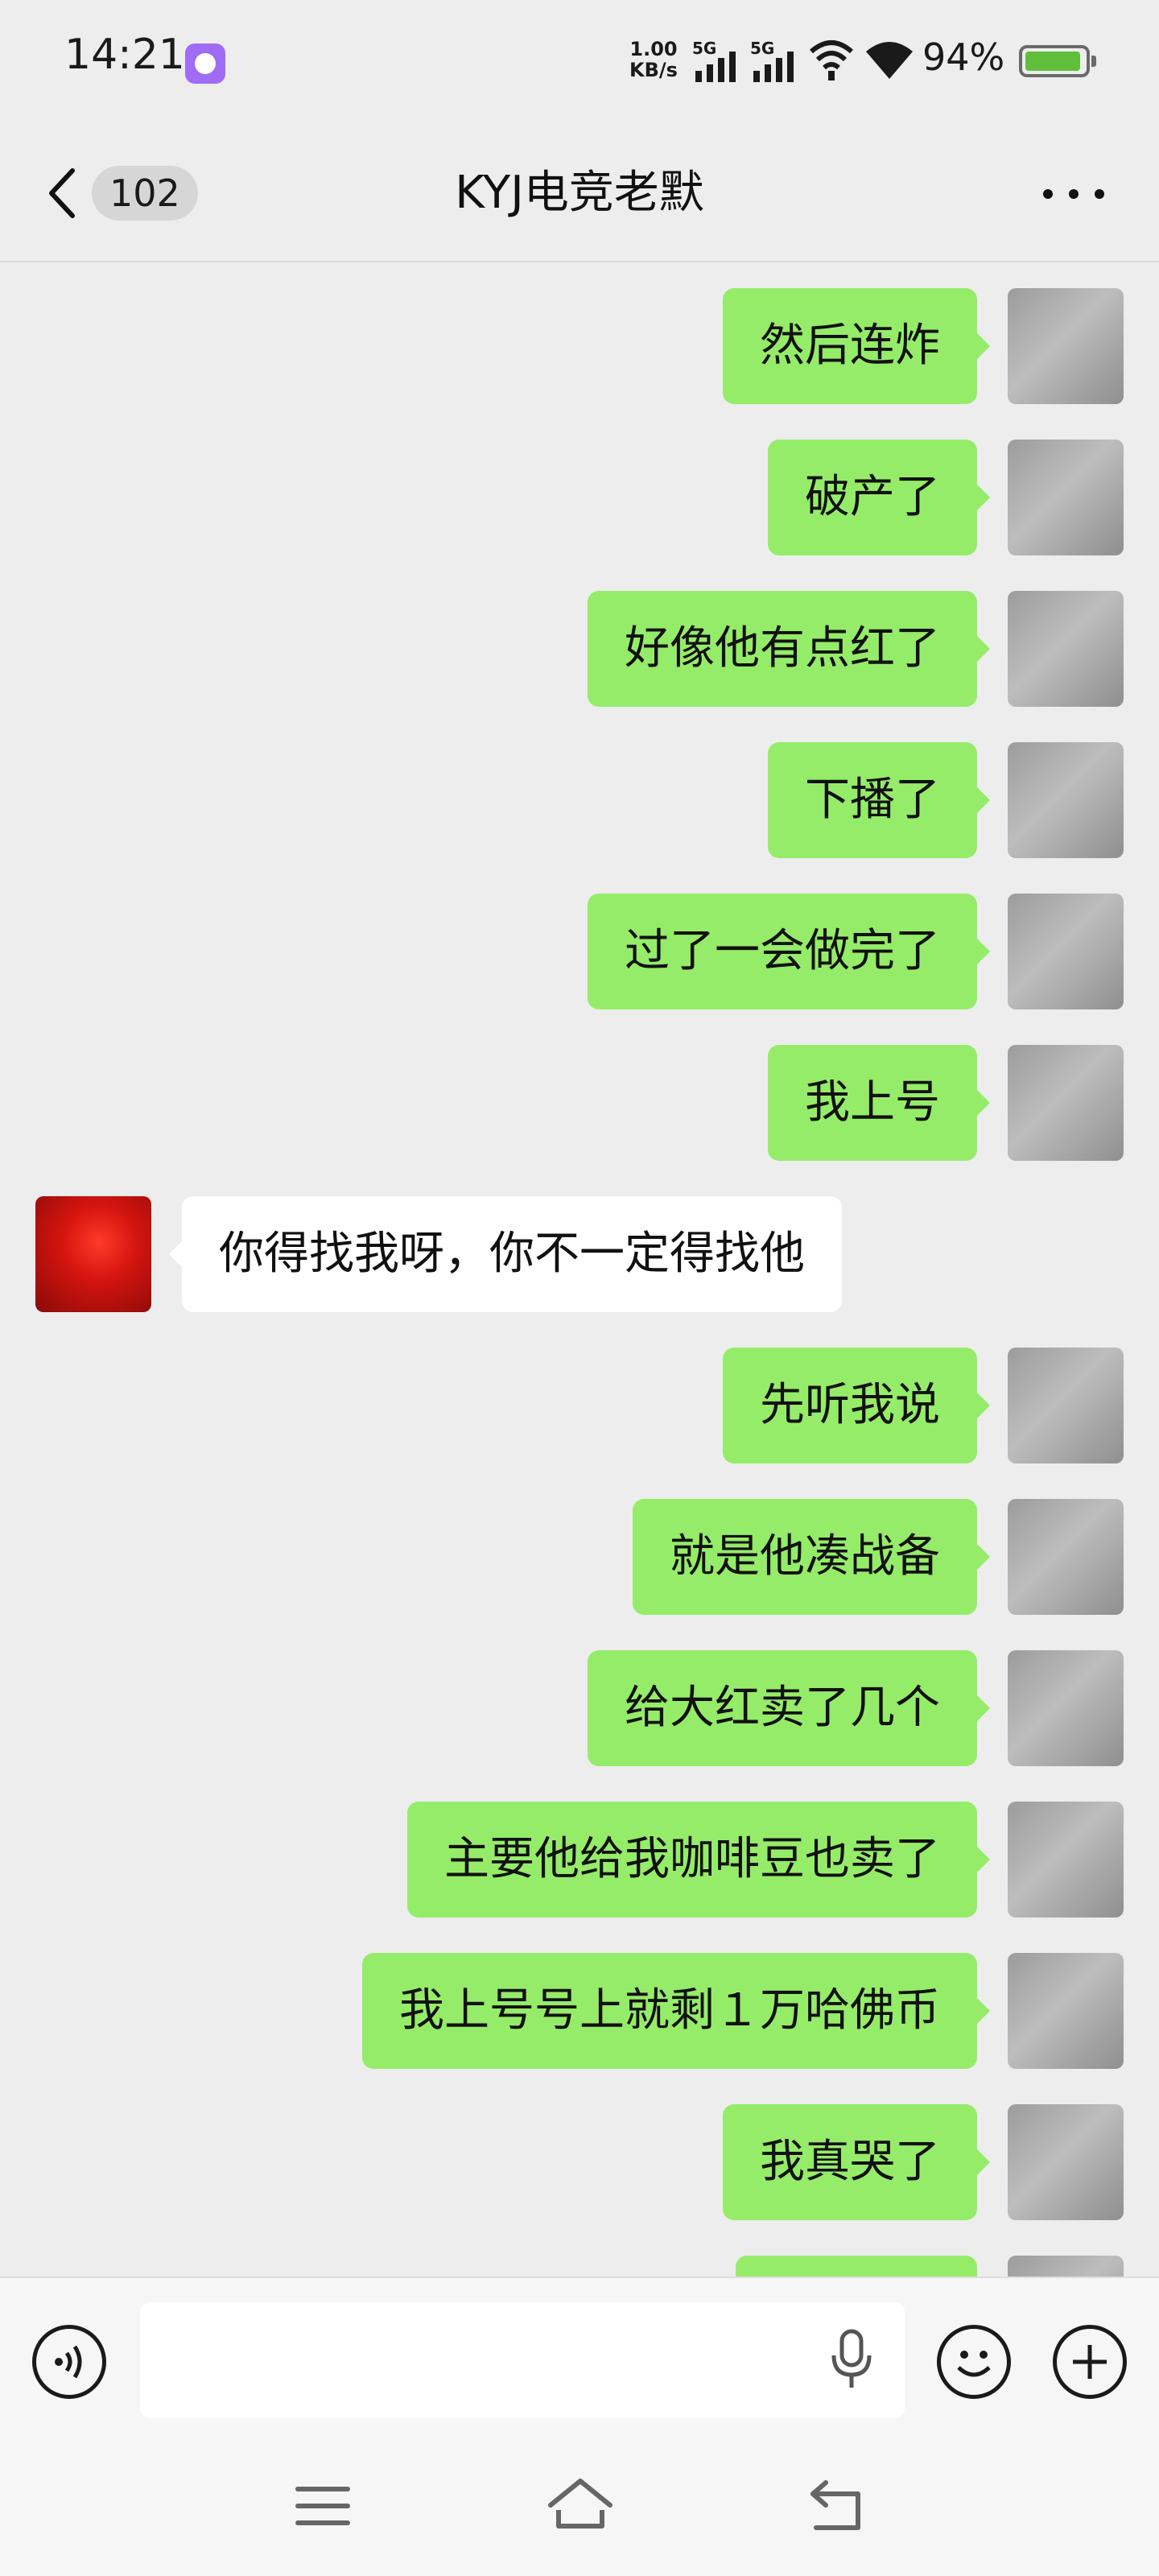 The image size is (1159, 2576). Describe the element at coordinates (653, 70) in the screenshot. I see `network-speed-unit: KB/s` at that location.